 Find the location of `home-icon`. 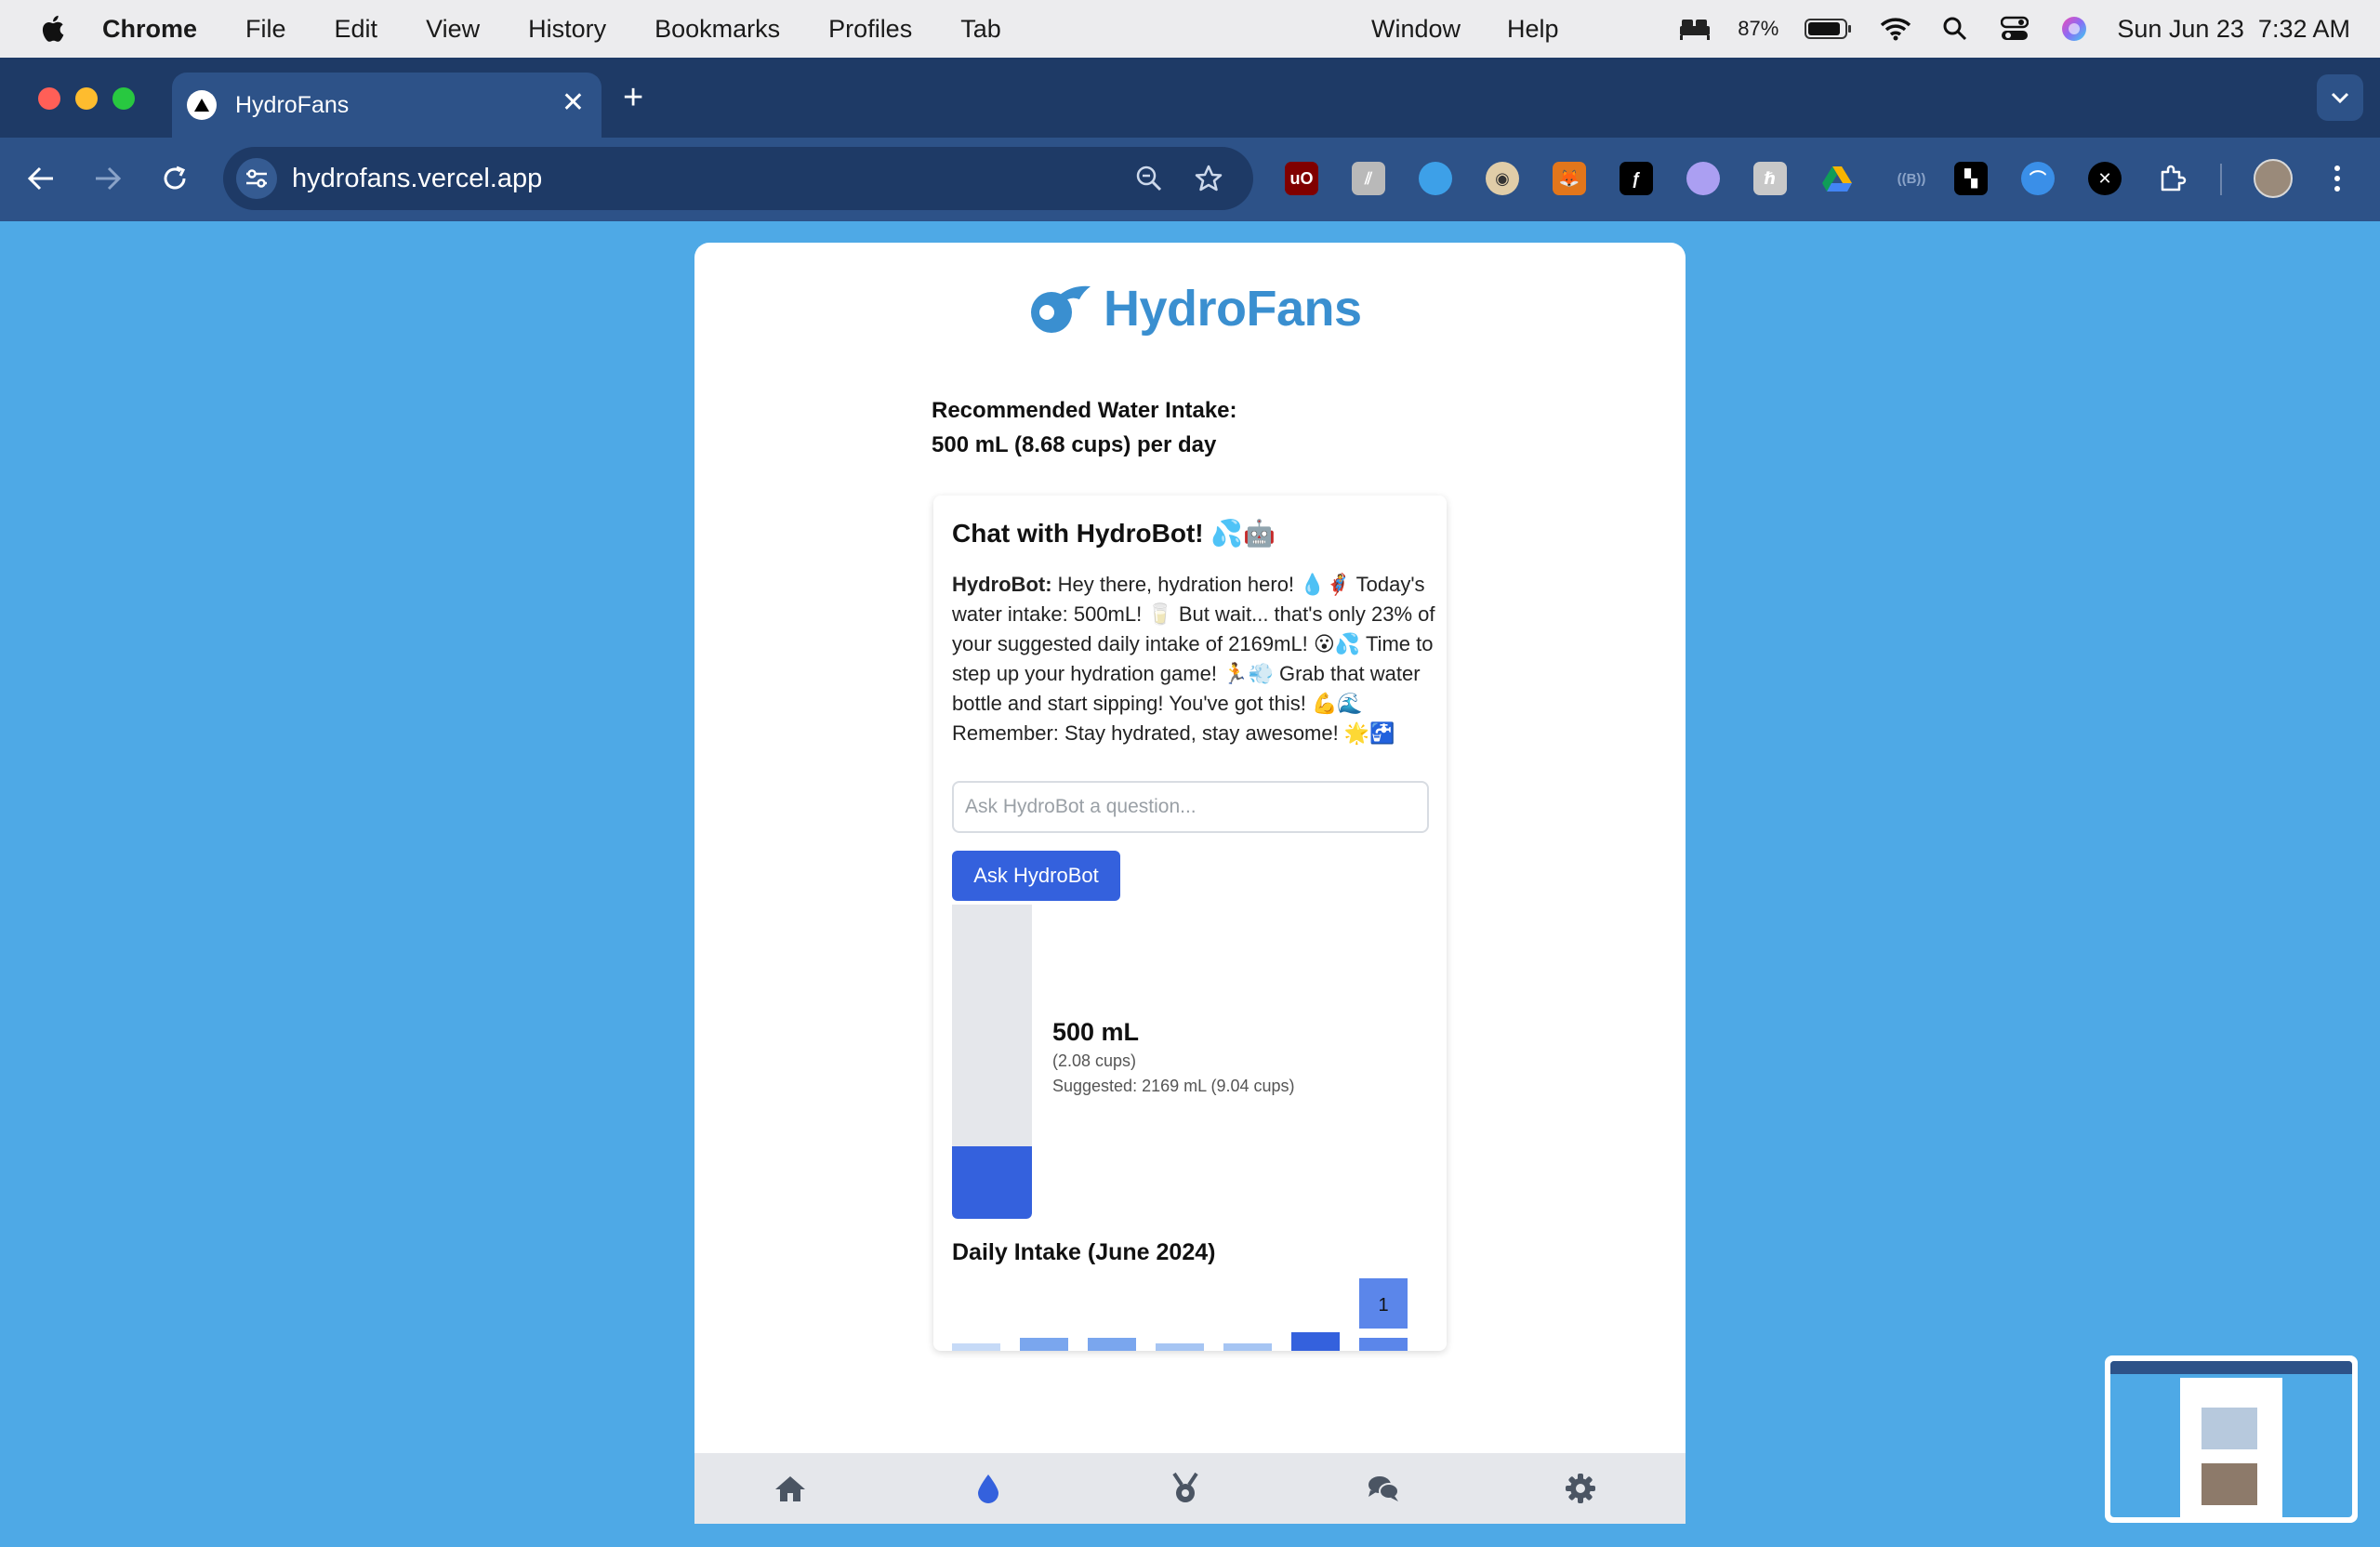

home-icon is located at coordinates (790, 1488).